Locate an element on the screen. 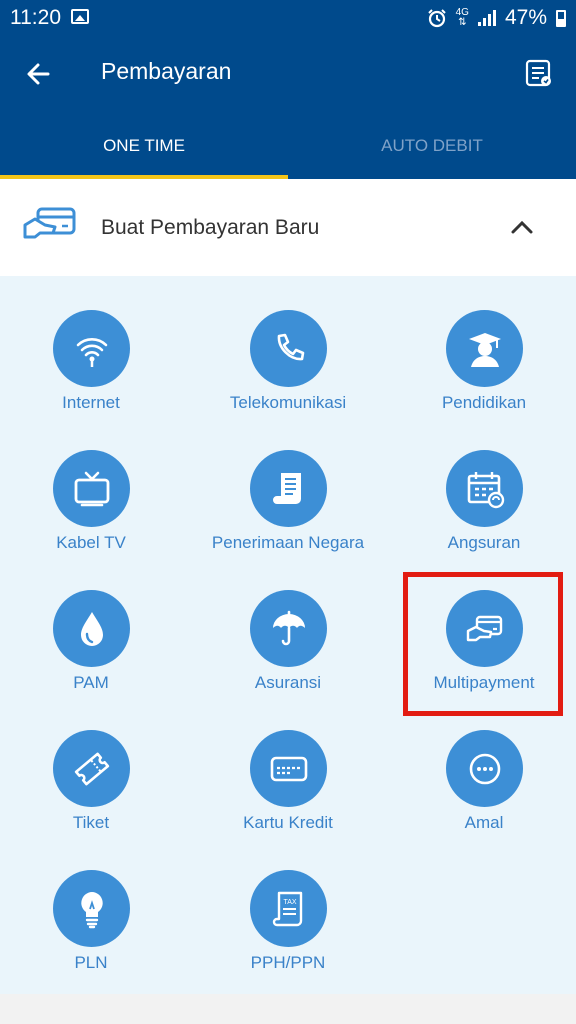 The height and width of the screenshot is (1024, 576). category-label: PLN is located at coordinates (91, 962).